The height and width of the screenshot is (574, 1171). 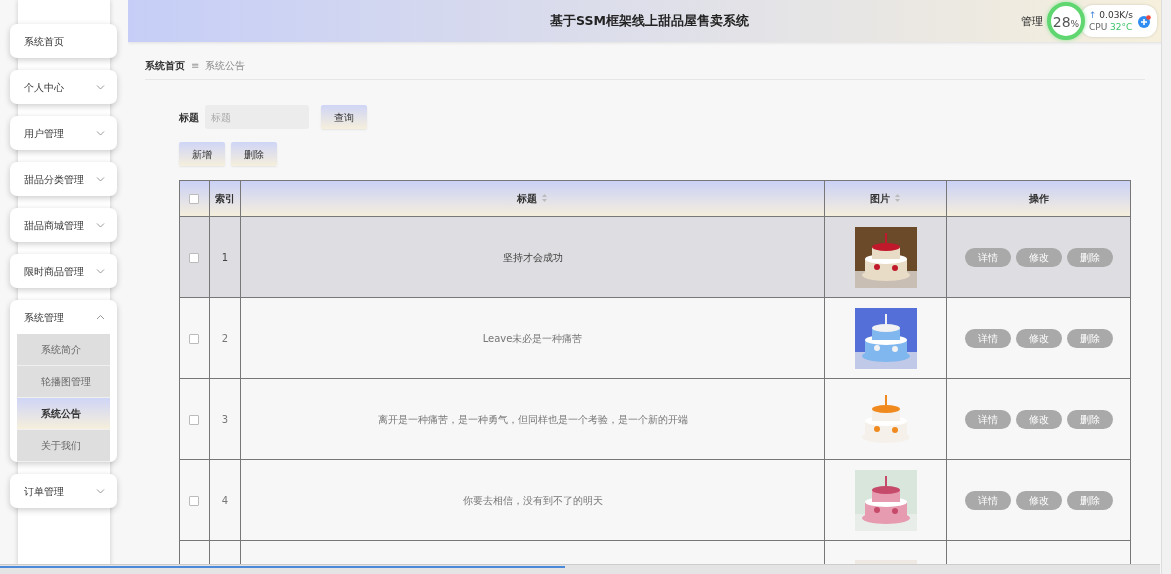 I want to click on user-name: 管理, so click(x=1032, y=22).